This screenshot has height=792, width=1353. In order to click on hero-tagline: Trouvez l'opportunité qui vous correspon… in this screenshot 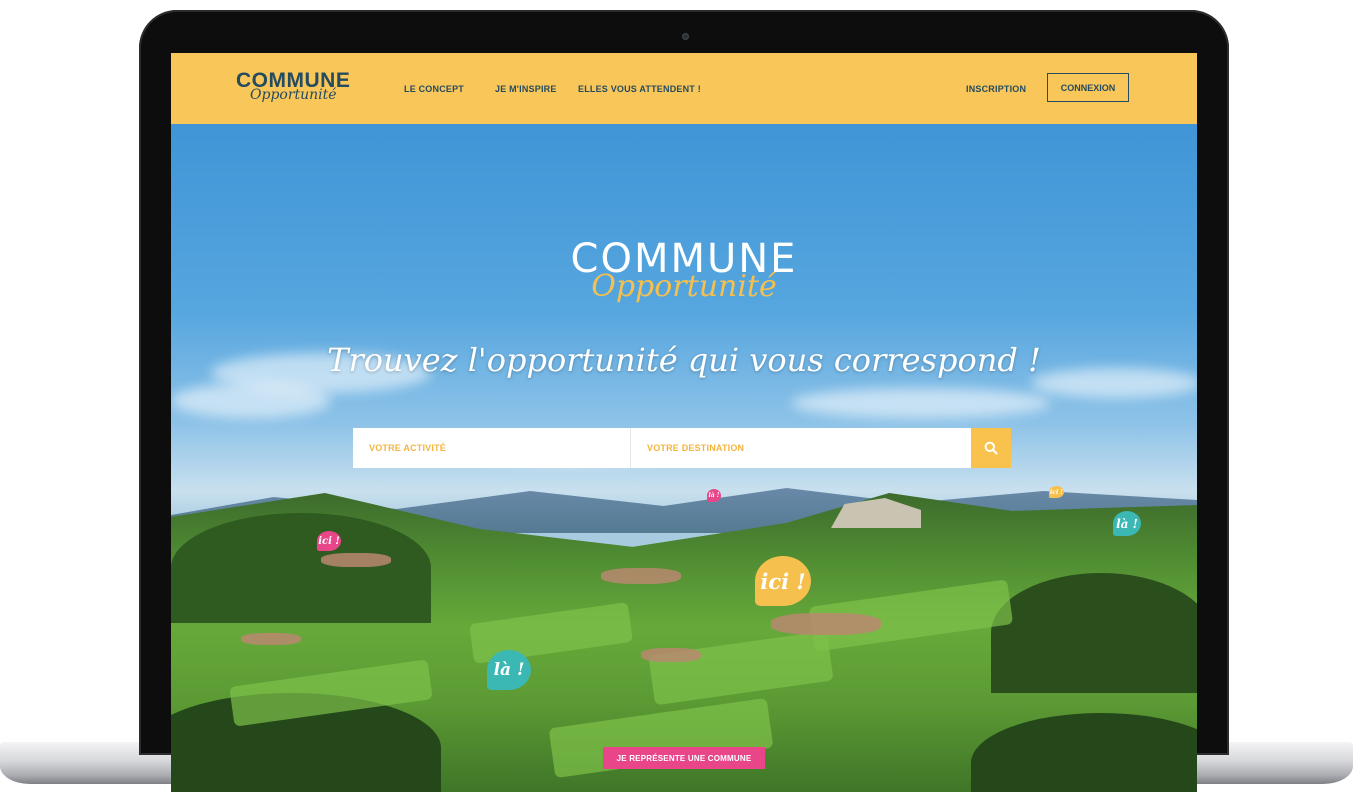, I will do `click(684, 360)`.